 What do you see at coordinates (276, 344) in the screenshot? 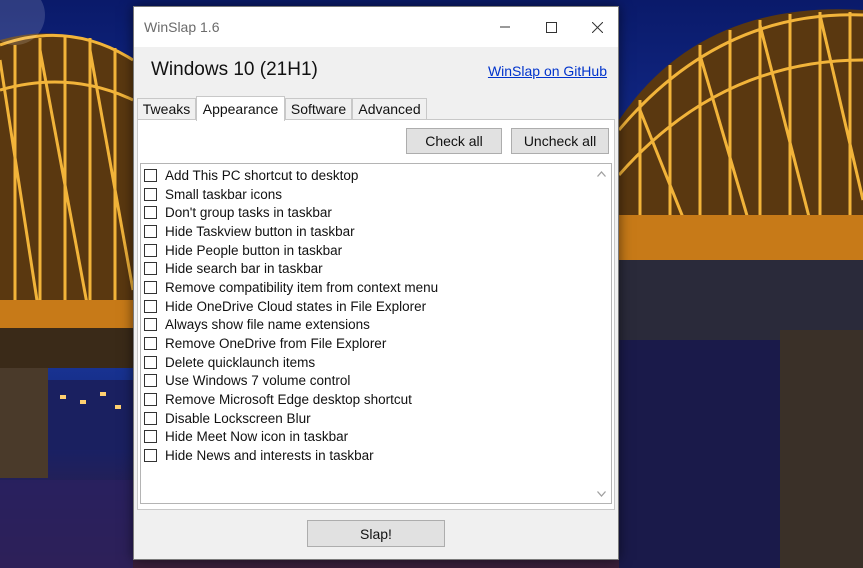
I see `checklist-item-label: Remove OneDrive from File Explorer` at bounding box center [276, 344].